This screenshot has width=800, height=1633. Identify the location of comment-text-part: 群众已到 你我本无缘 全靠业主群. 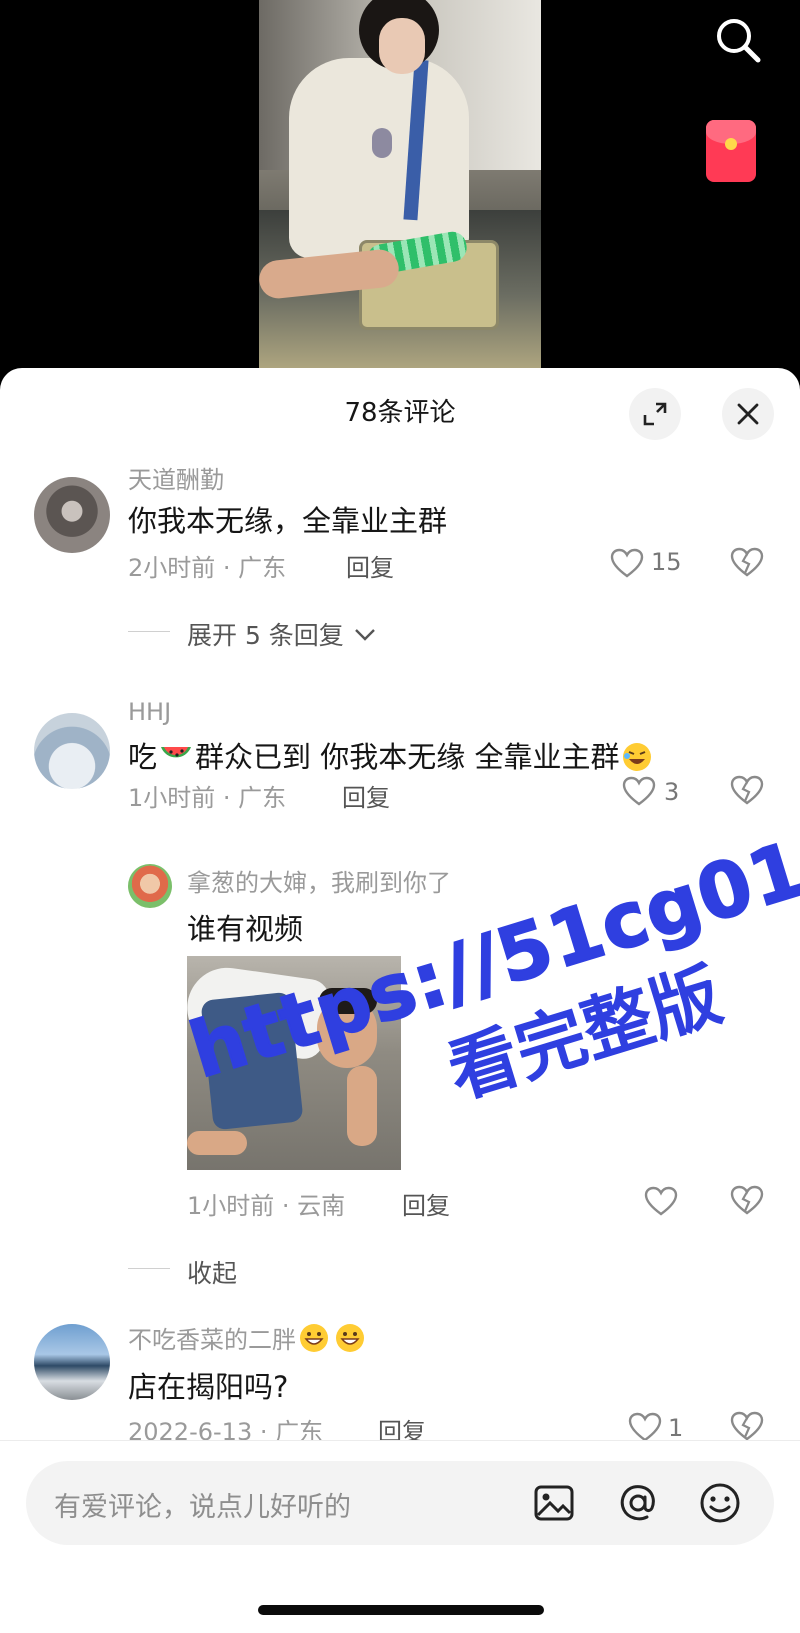
(407, 757).